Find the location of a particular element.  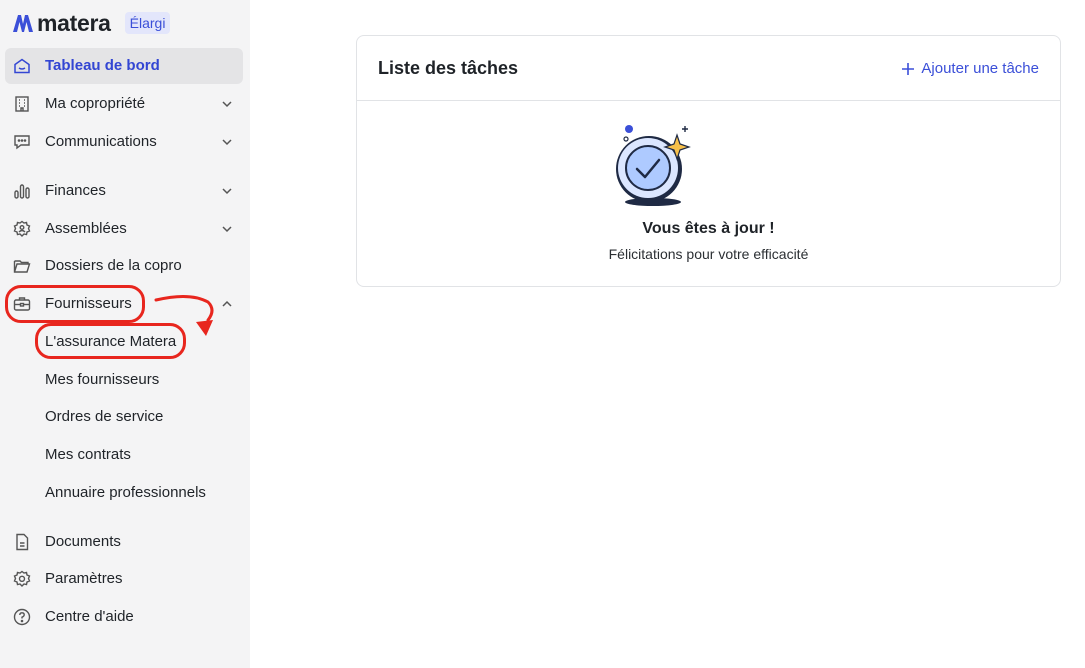

home-icon is located at coordinates (22, 66).